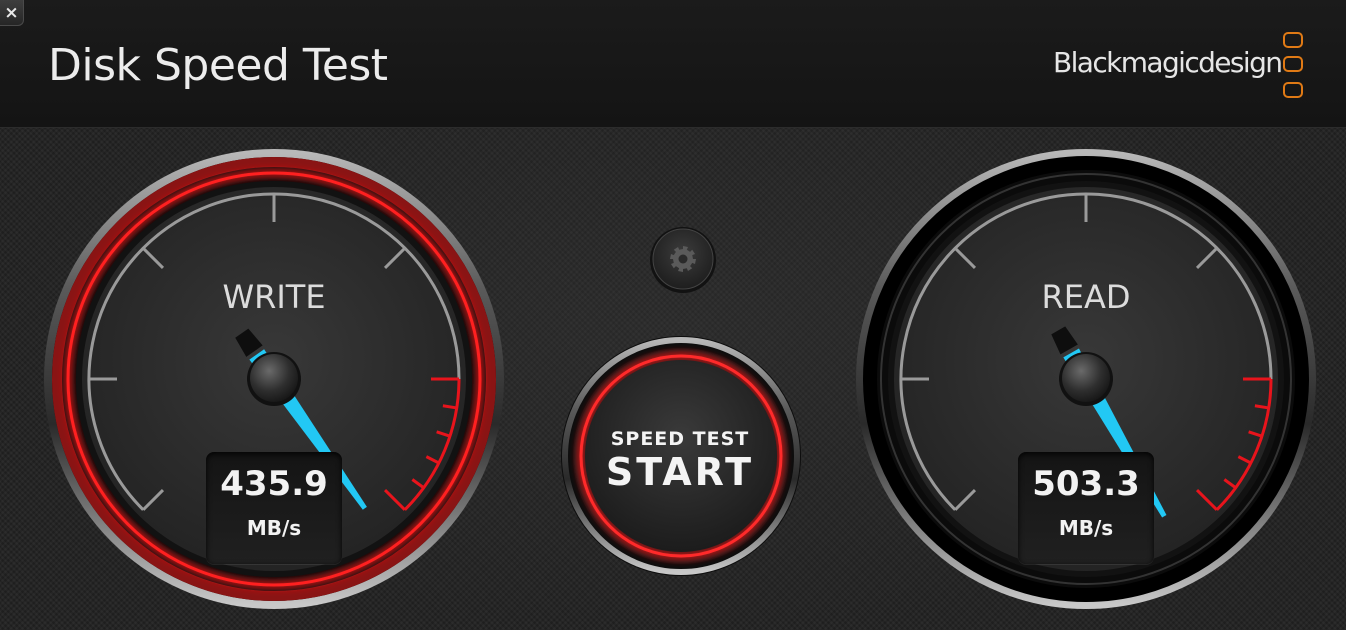 This screenshot has height=630, width=1346. What do you see at coordinates (1086, 378) in the screenshot?
I see `read-needle-hub` at bounding box center [1086, 378].